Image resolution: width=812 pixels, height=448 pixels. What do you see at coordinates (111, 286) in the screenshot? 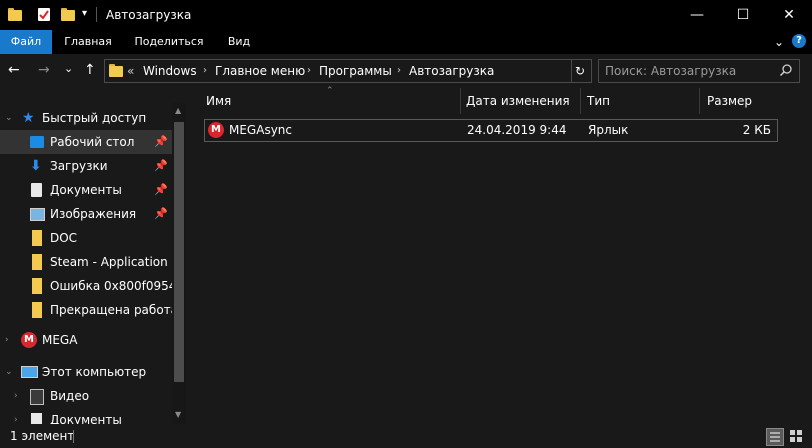
I see `sidebar-item-label: Ошибка 0x800f0954 пр` at bounding box center [111, 286].